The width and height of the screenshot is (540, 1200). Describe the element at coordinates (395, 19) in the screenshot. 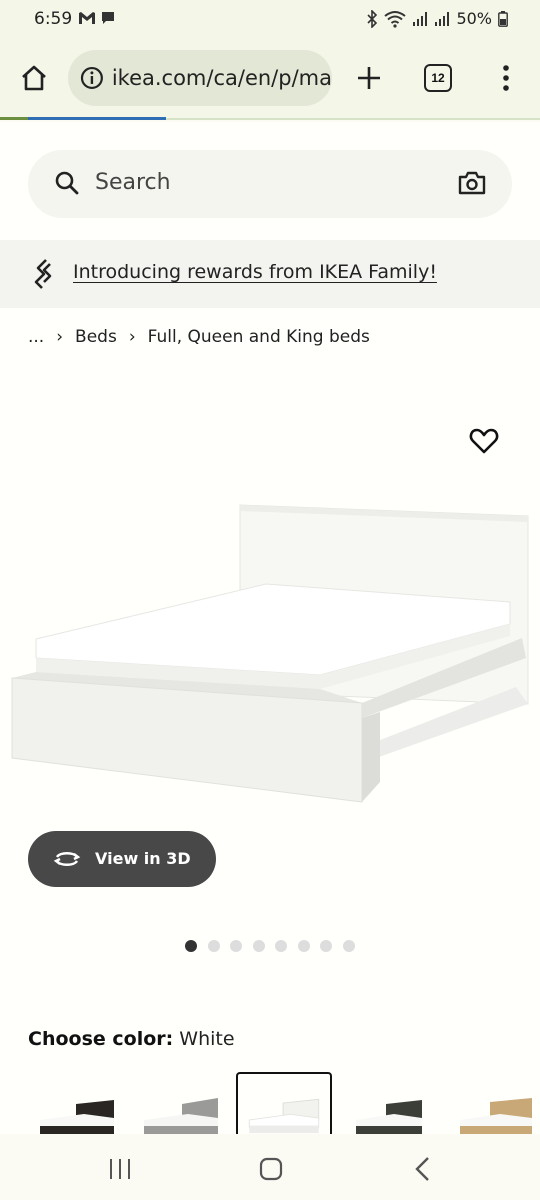

I see `wifi-icon` at that location.